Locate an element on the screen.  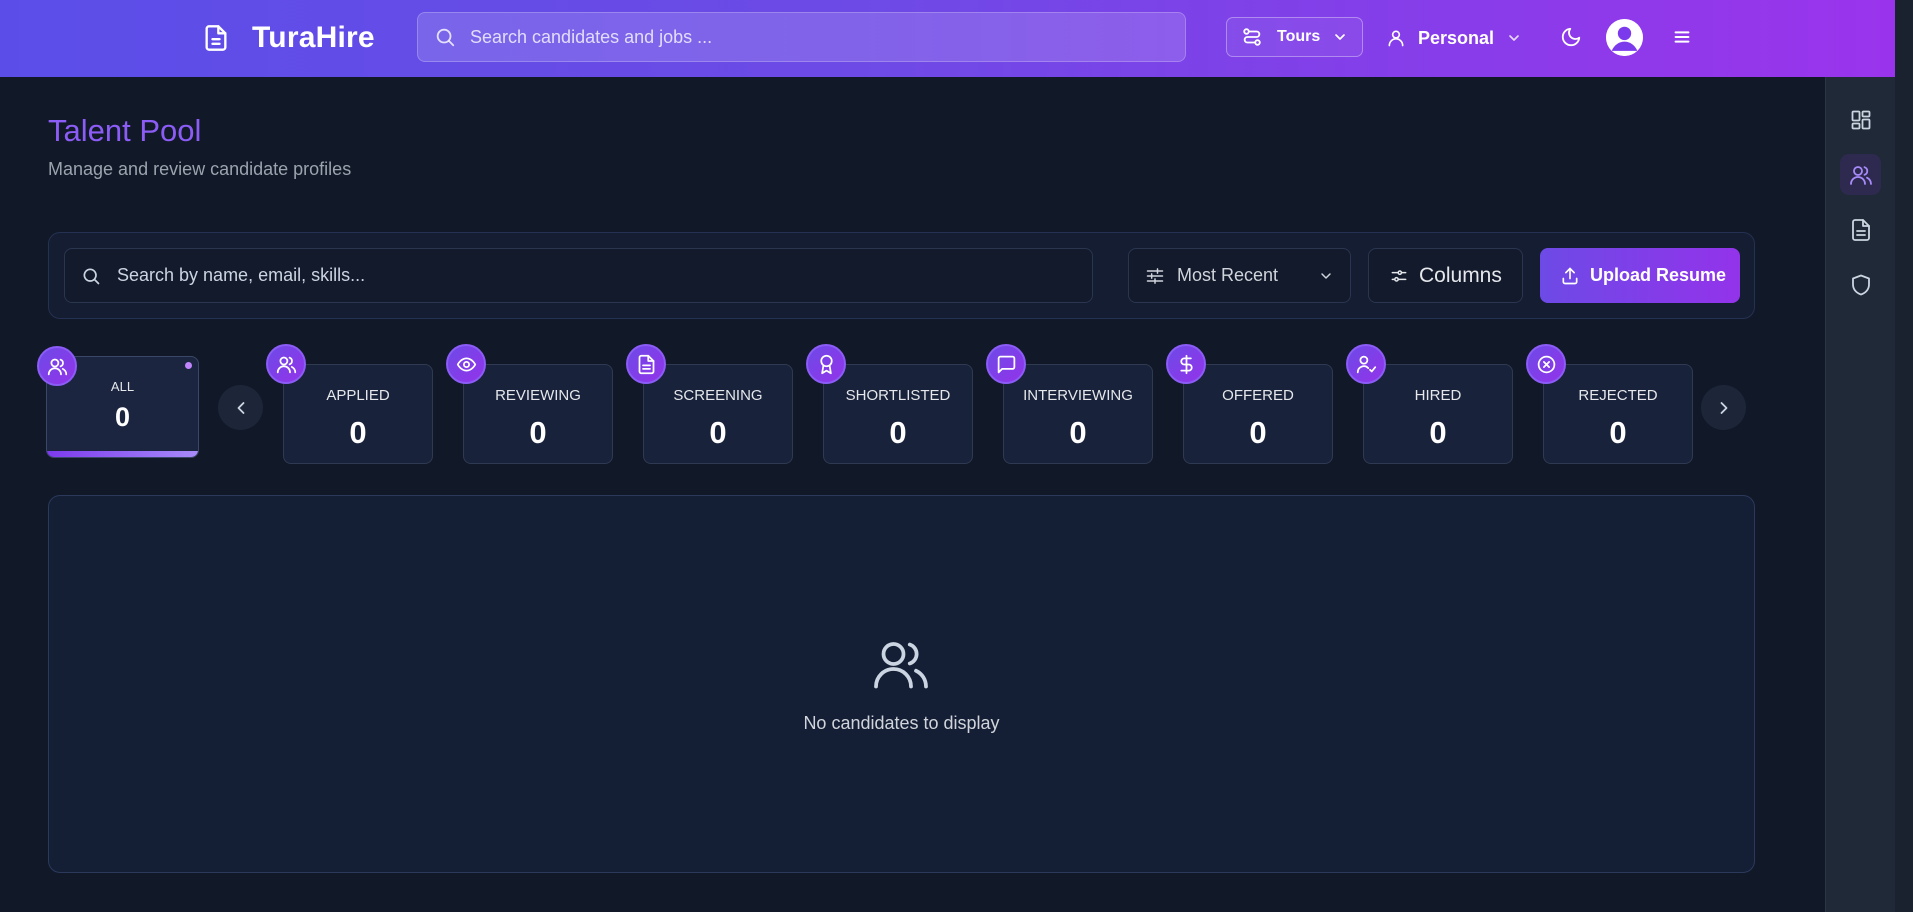
status-badge-all is located at coordinates (57, 366).